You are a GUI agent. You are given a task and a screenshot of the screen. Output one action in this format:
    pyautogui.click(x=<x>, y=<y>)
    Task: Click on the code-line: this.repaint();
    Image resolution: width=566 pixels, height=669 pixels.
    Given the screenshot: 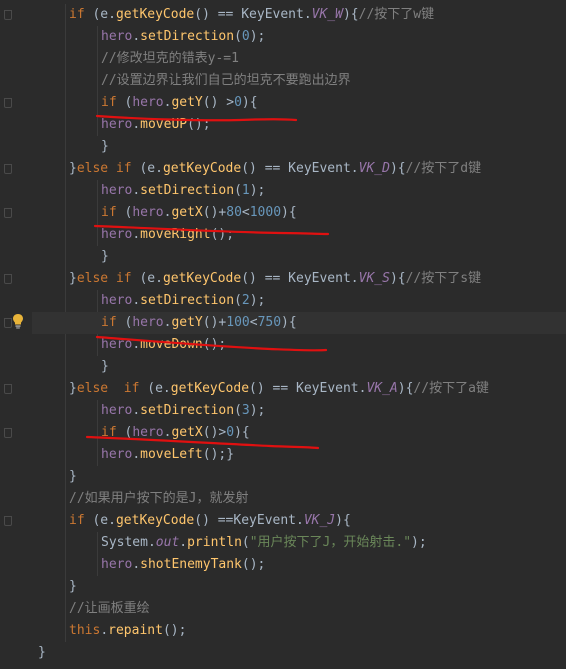 What is the action you would take?
    pyautogui.click(x=299, y=631)
    